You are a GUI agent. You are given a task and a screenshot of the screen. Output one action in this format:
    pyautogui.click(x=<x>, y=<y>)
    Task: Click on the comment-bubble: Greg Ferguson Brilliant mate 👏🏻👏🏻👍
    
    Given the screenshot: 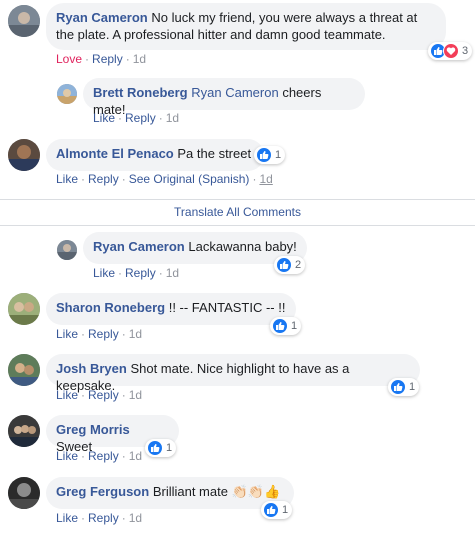 What is the action you would take?
    pyautogui.click(x=170, y=493)
    